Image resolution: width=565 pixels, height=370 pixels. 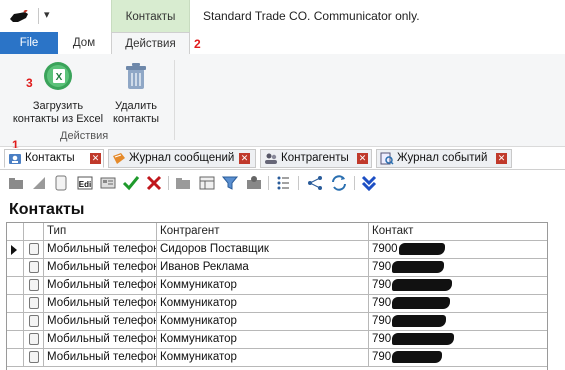 I want to click on doc-tab-contacts: Контакты ✕, so click(x=54, y=158).